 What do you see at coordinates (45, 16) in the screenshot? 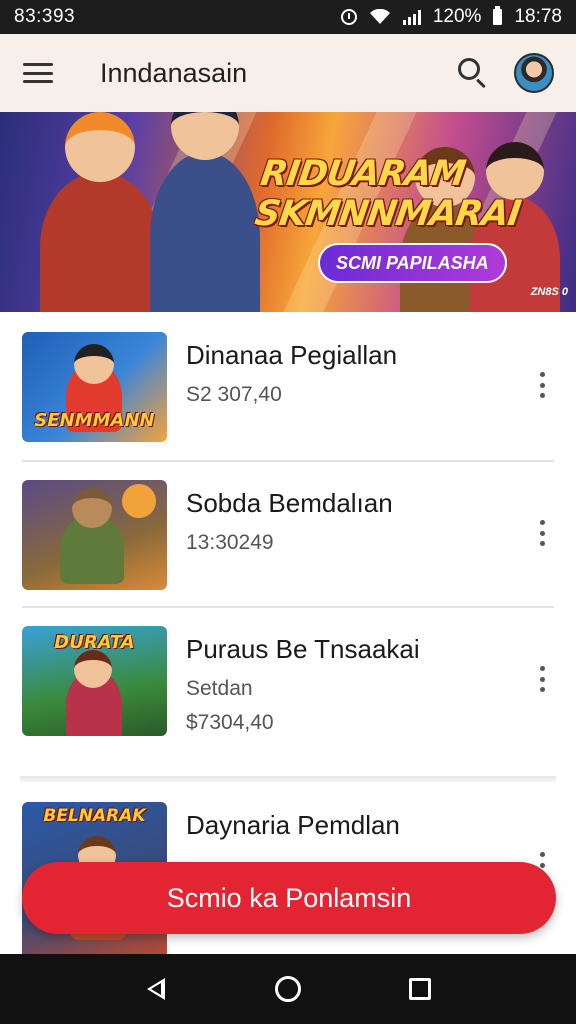
I see `status-time-left: 83:393` at bounding box center [45, 16].